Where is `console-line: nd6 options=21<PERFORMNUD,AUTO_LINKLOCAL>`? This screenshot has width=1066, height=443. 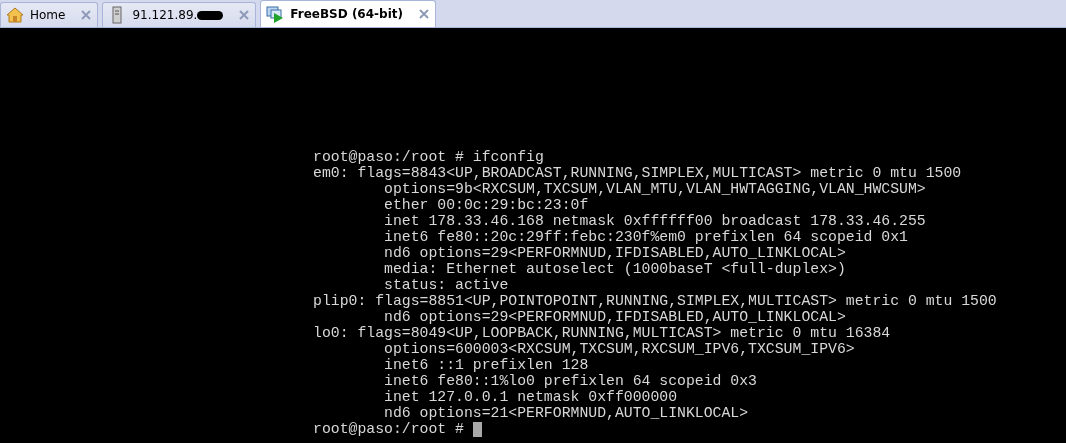
console-line: nd6 options=21<PERFORMNUD,AUTO_LINKLOCAL> is located at coordinates (566, 413).